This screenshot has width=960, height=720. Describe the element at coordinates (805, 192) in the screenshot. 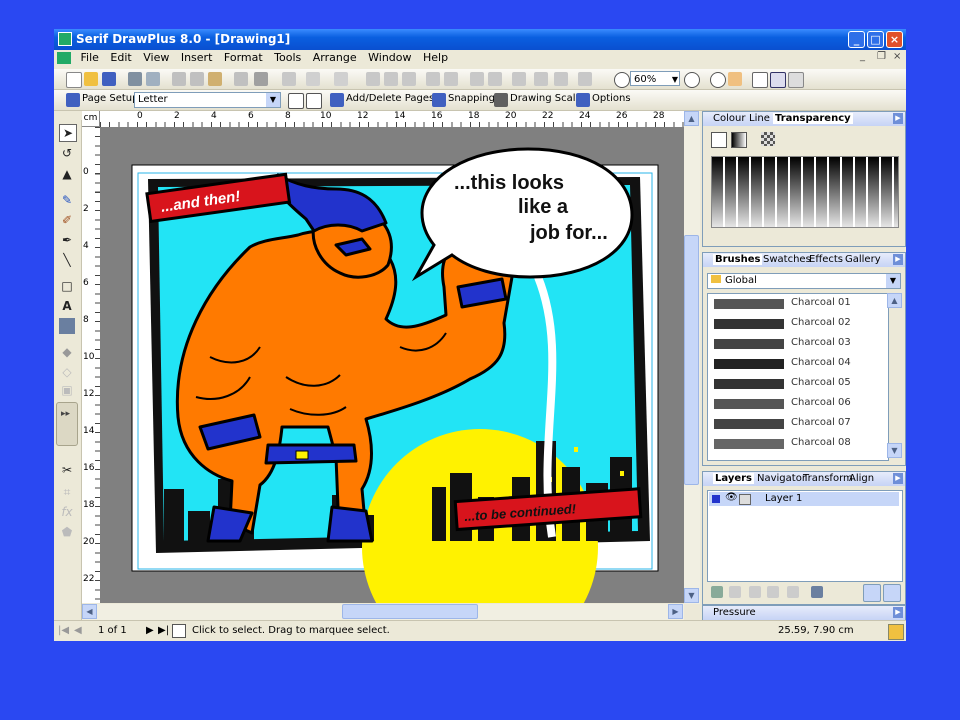

I see `transparency-swatch-grid` at that location.